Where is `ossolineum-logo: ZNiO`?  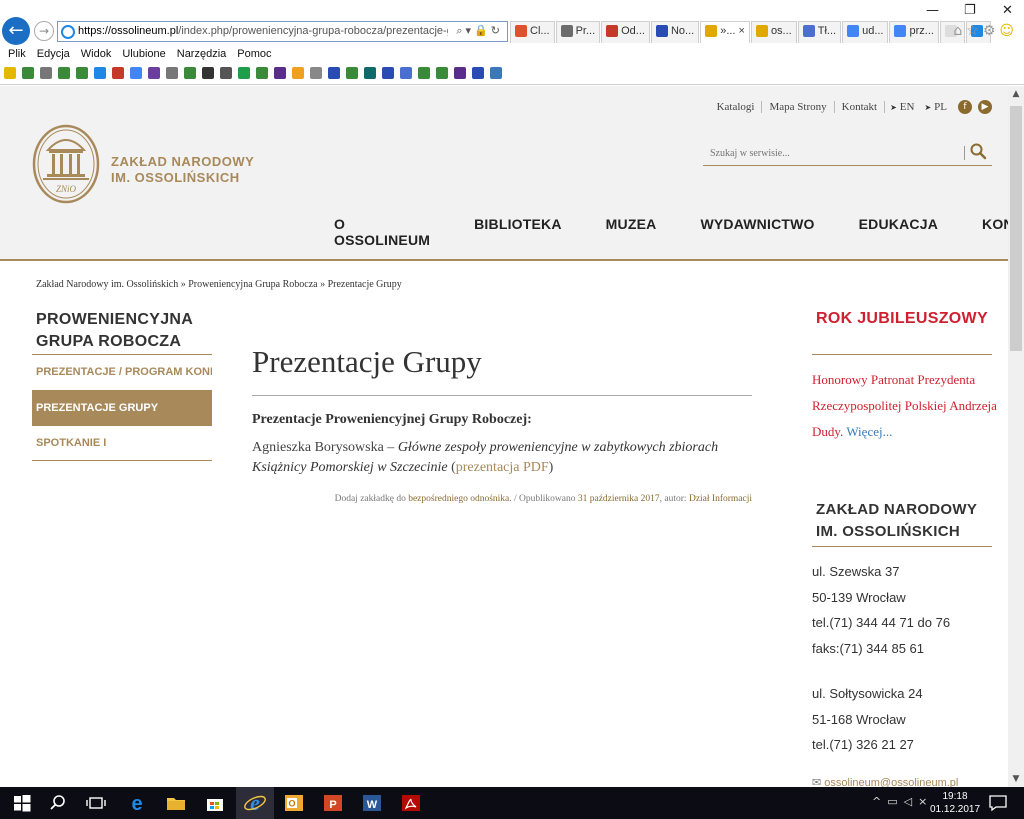
ossolineum-logo: ZNiO is located at coordinates (66, 164).